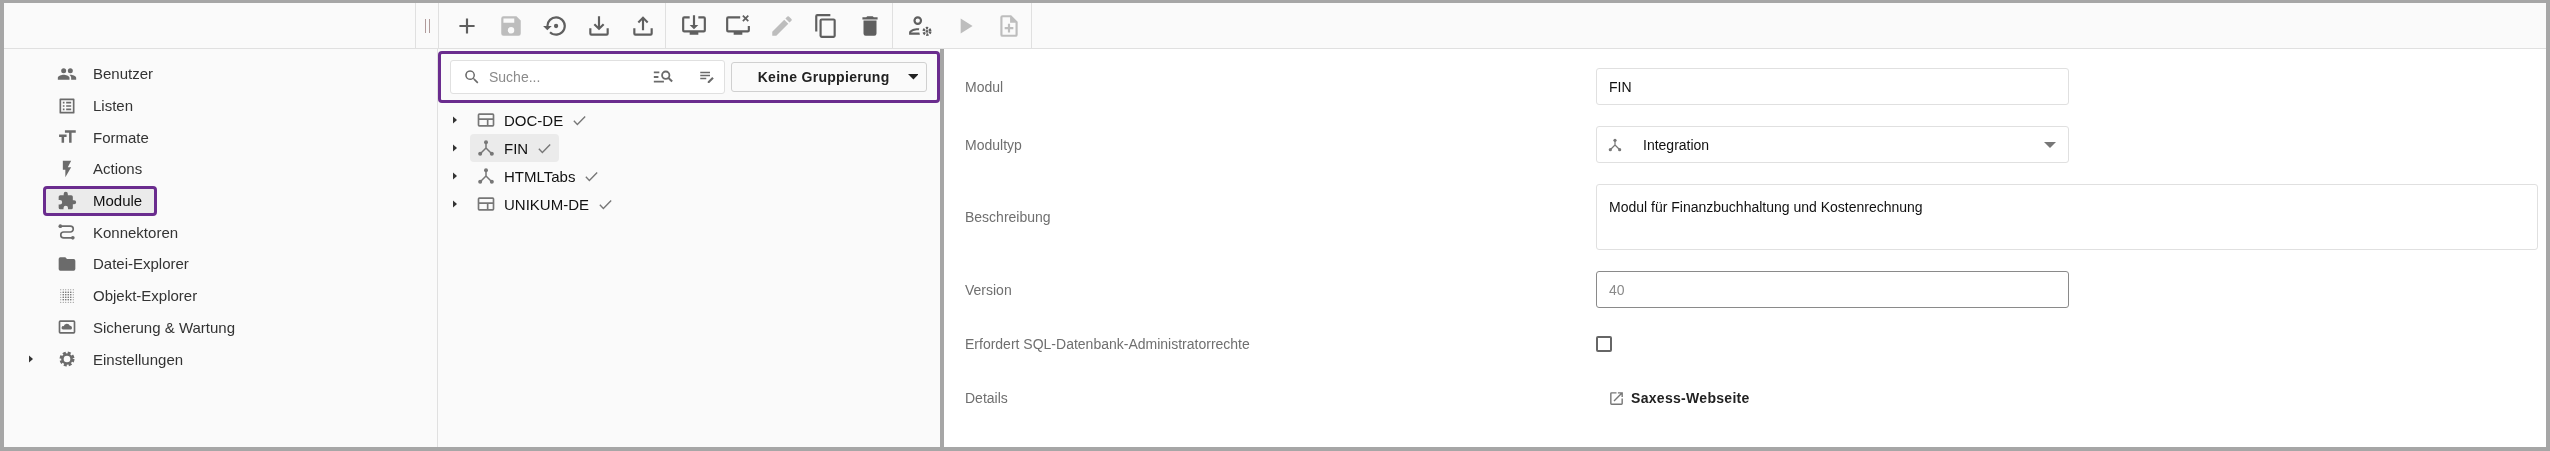 Image resolution: width=2550 pixels, height=451 pixels. What do you see at coordinates (100, 168) in the screenshot?
I see `sidebar-item: Actions` at bounding box center [100, 168].